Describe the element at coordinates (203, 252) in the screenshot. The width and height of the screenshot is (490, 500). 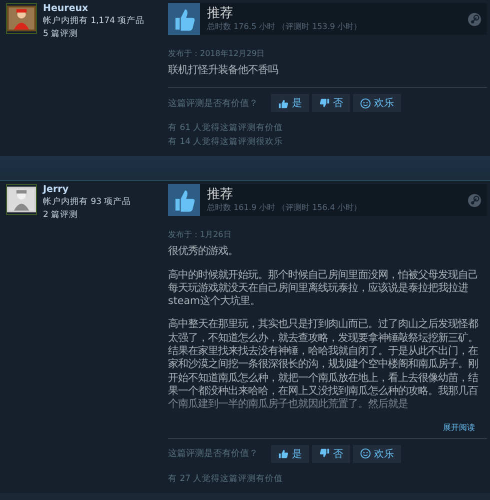
I see `review-text: 很优秀的游戏。` at that location.